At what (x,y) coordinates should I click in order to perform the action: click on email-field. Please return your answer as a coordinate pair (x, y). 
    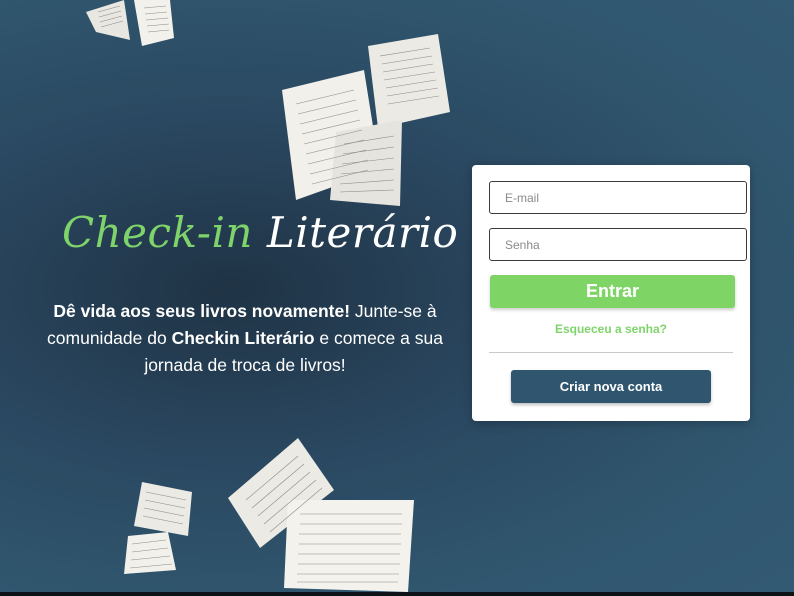
    Looking at the image, I should click on (618, 197).